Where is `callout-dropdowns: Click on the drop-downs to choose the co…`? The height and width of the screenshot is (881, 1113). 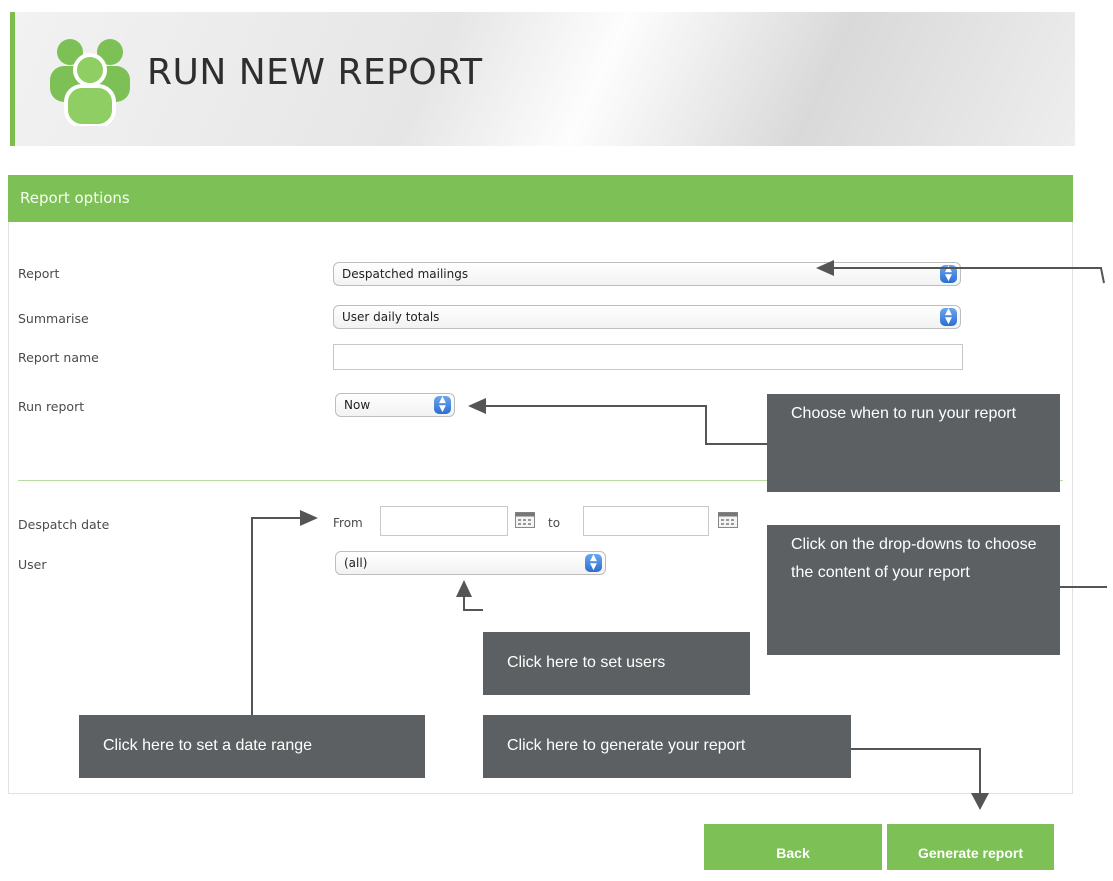 callout-dropdowns: Click on the drop-downs to choose the co… is located at coordinates (913, 590).